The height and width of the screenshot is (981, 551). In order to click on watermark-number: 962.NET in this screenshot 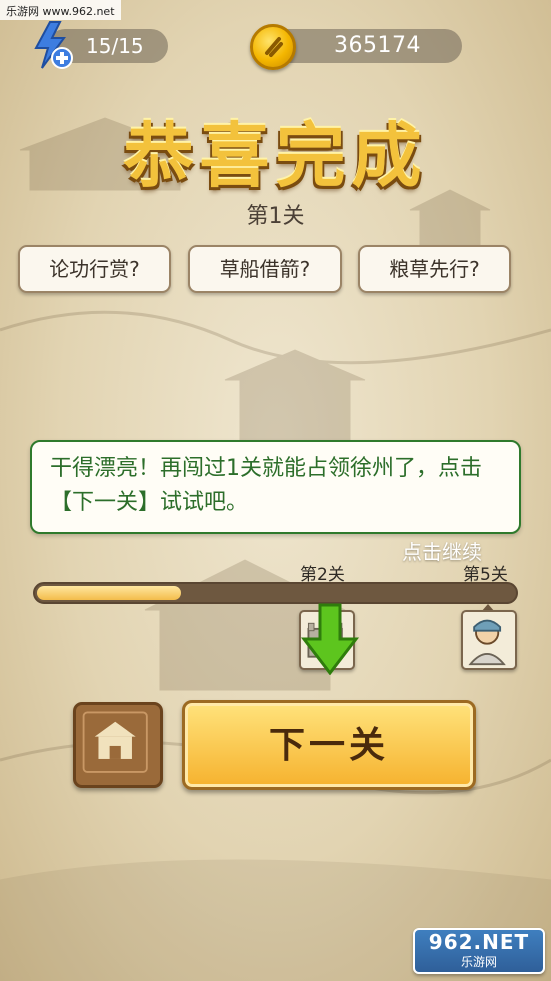, I will do `click(479, 942)`.